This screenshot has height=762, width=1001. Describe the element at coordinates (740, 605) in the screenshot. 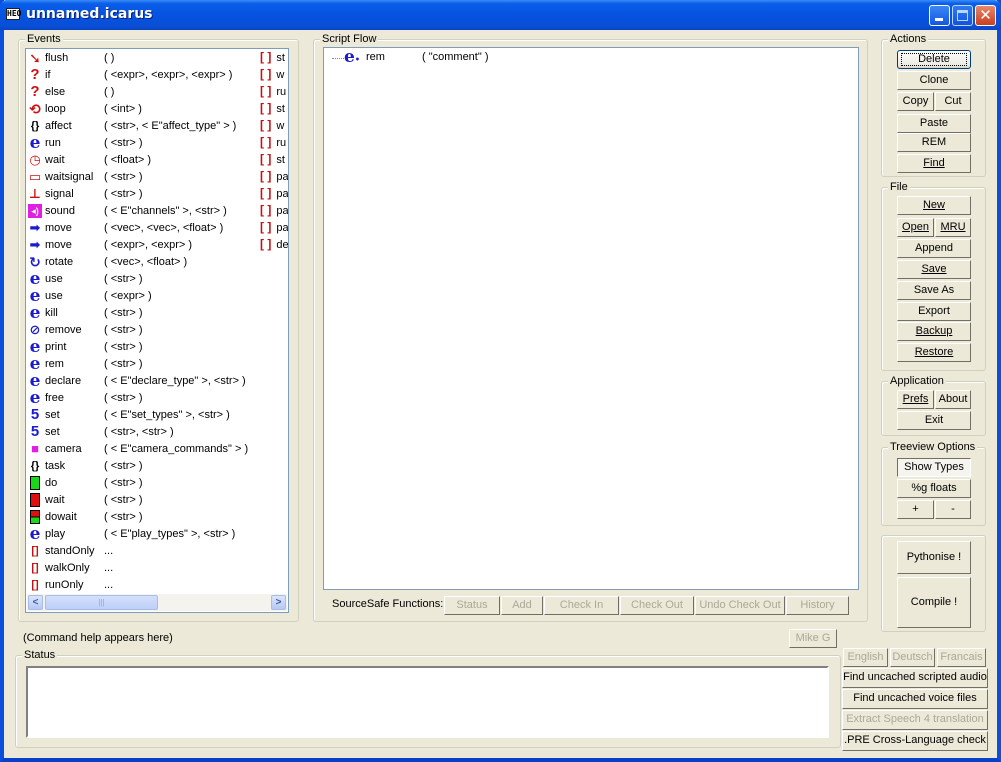

I see `sourcesafe-undo-check-out-button: Undo Check Out` at that location.